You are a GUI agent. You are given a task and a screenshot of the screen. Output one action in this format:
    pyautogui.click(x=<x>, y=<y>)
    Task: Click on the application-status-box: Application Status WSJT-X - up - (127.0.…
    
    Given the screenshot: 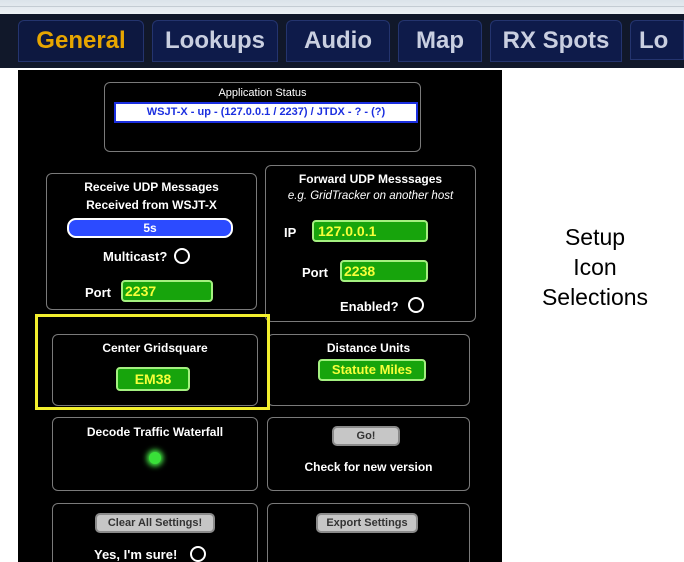 What is the action you would take?
    pyautogui.click(x=262, y=117)
    